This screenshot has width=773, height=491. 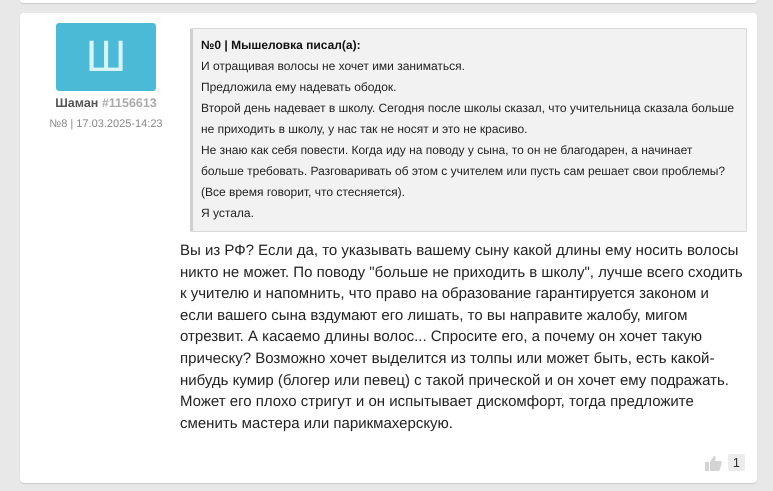 What do you see at coordinates (713, 462) in the screenshot?
I see `thumbs-up-icon` at bounding box center [713, 462].